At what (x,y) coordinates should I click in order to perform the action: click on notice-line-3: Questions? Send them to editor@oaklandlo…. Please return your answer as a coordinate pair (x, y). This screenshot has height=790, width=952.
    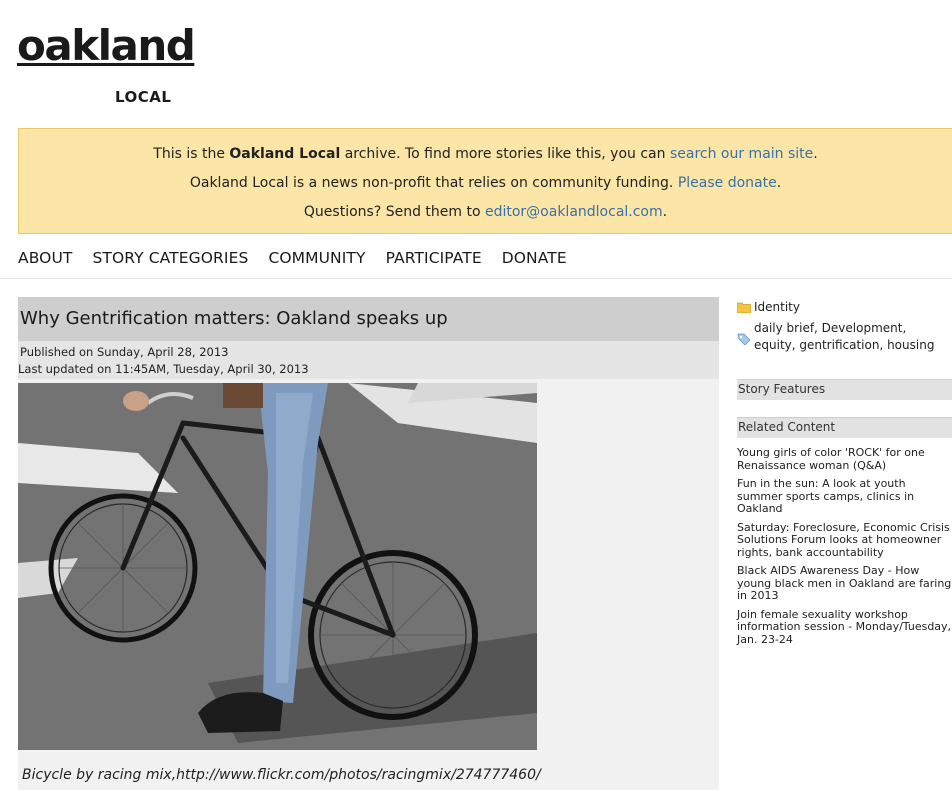
    Looking at the image, I should click on (485, 212).